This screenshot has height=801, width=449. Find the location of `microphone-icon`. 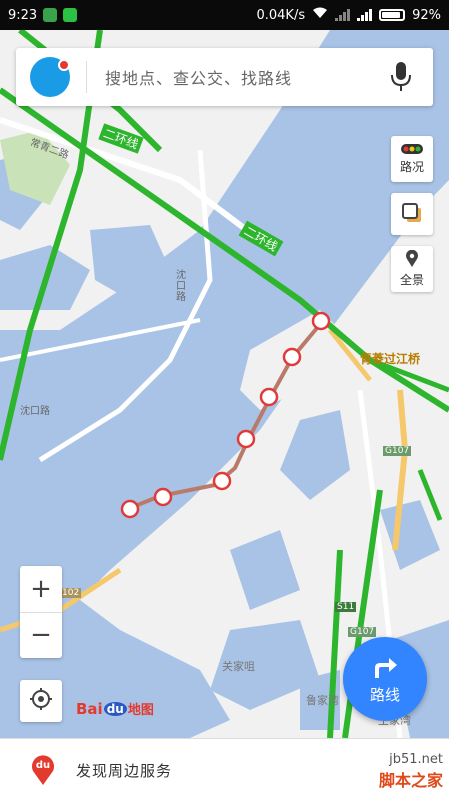

microphone-icon is located at coordinates (401, 77).